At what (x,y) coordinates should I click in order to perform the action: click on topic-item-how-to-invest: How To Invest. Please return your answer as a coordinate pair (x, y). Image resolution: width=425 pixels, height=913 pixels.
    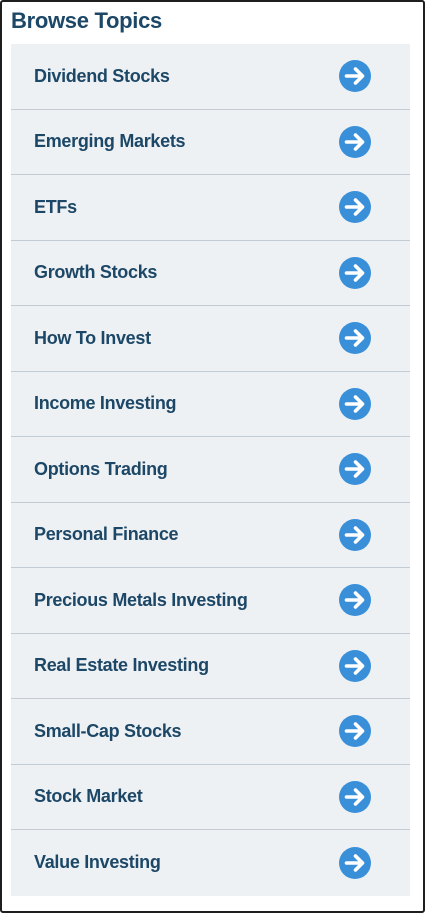
    Looking at the image, I should click on (210, 339).